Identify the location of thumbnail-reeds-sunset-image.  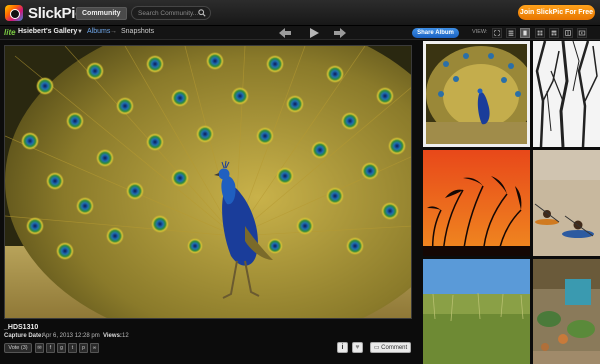
(476, 203).